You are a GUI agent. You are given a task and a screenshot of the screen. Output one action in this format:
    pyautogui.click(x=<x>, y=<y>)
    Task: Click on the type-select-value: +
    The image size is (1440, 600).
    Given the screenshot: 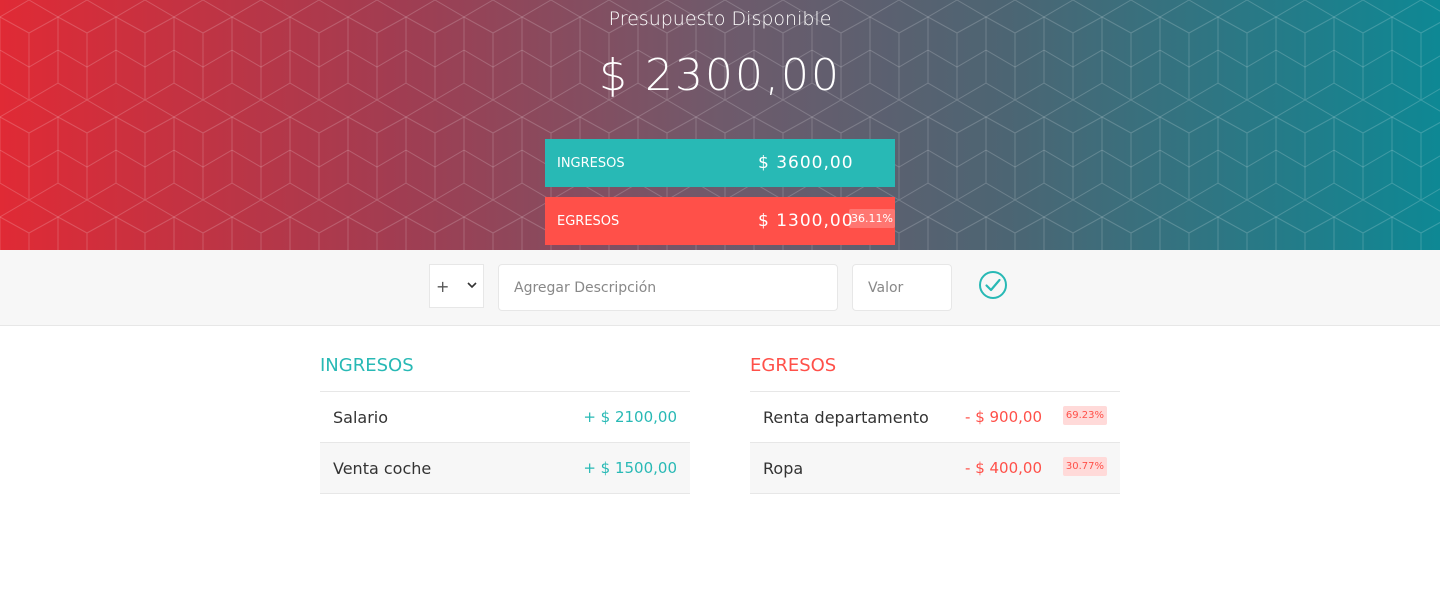 What is the action you would take?
    pyautogui.click(x=443, y=286)
    